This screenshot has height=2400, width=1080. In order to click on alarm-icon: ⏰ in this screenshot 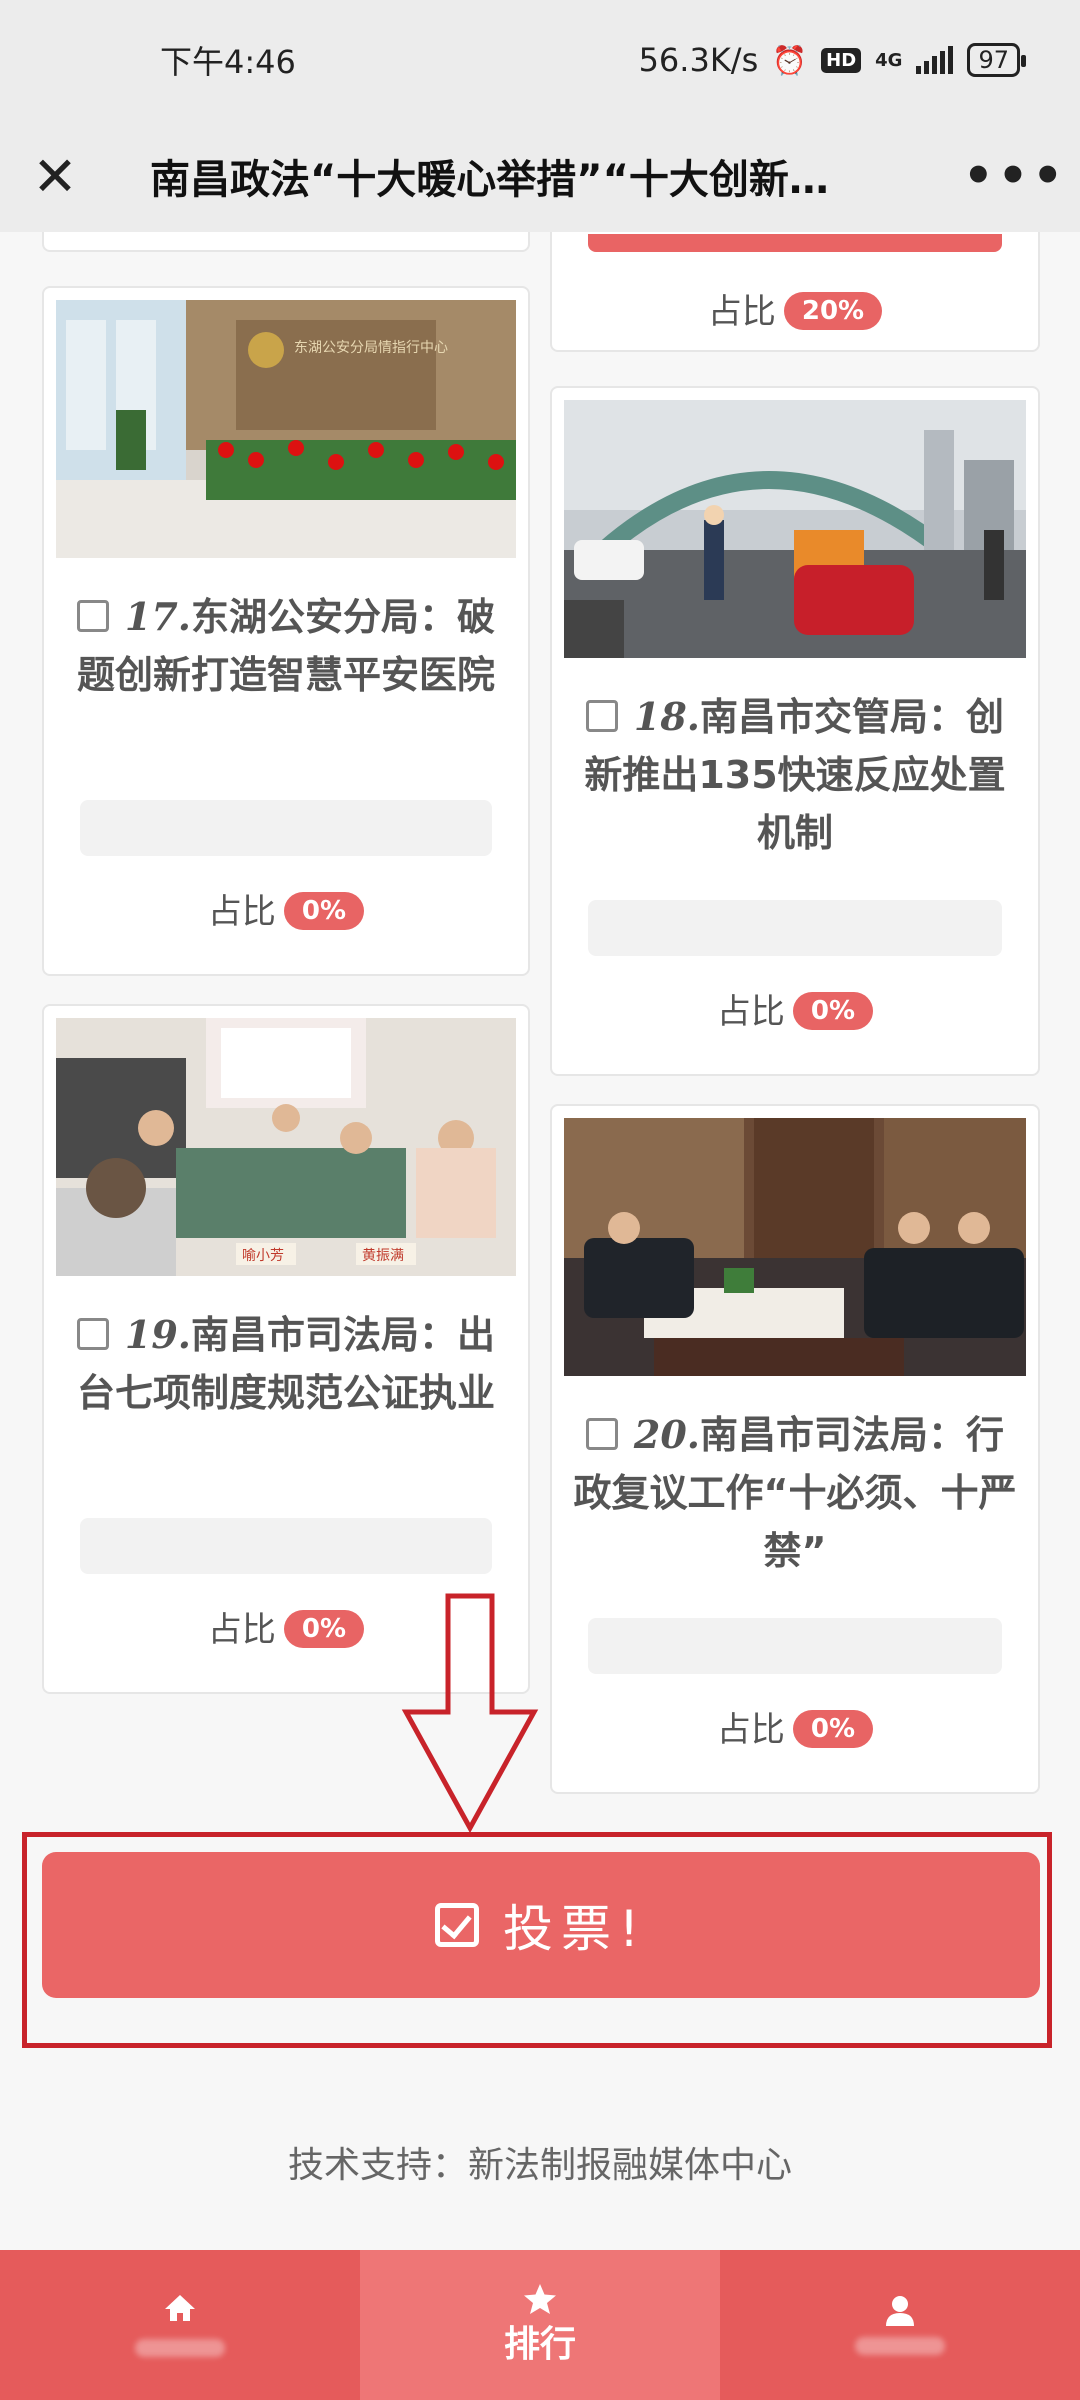, I will do `click(790, 60)`.